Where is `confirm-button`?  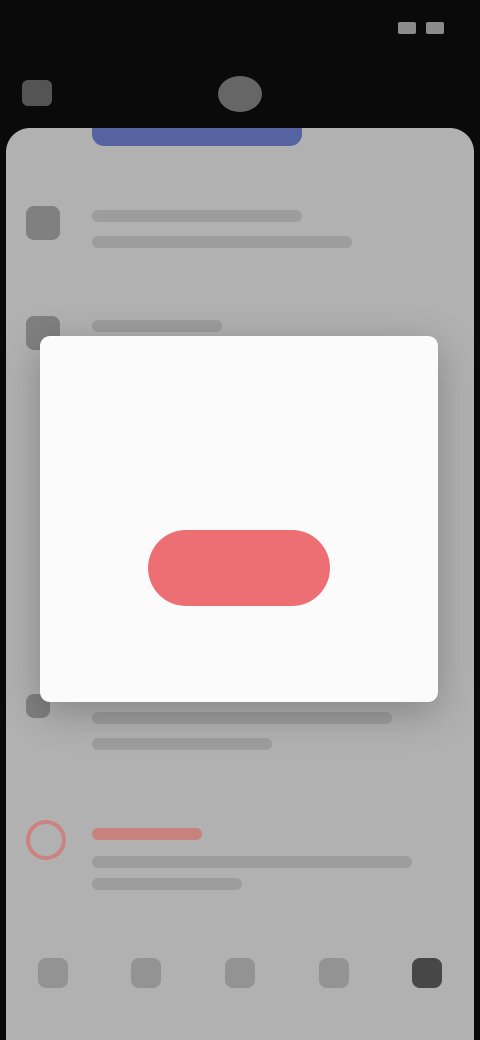
confirm-button is located at coordinates (239, 568).